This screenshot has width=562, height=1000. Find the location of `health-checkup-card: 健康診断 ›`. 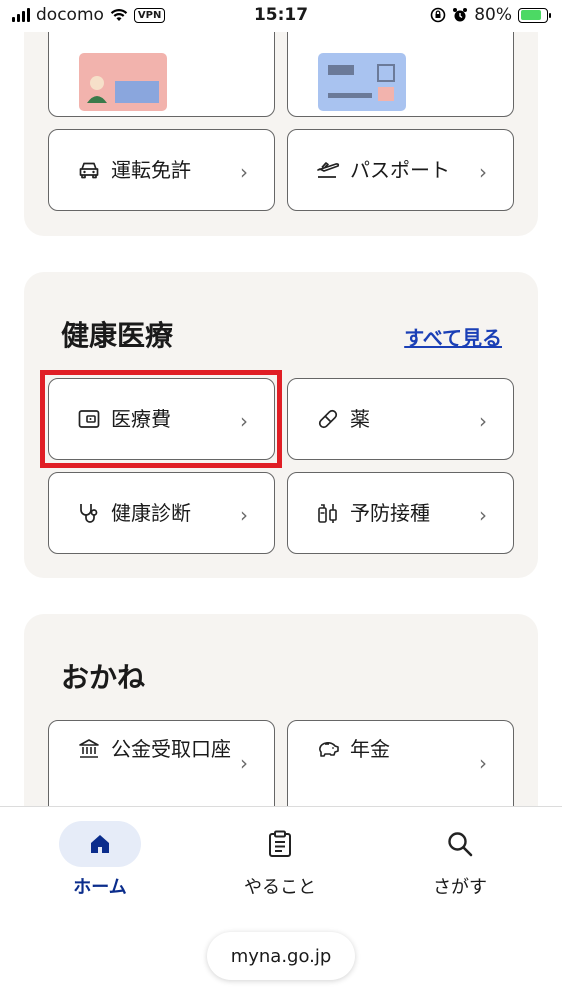

health-checkup-card: 健康診断 › is located at coordinates (161, 513).